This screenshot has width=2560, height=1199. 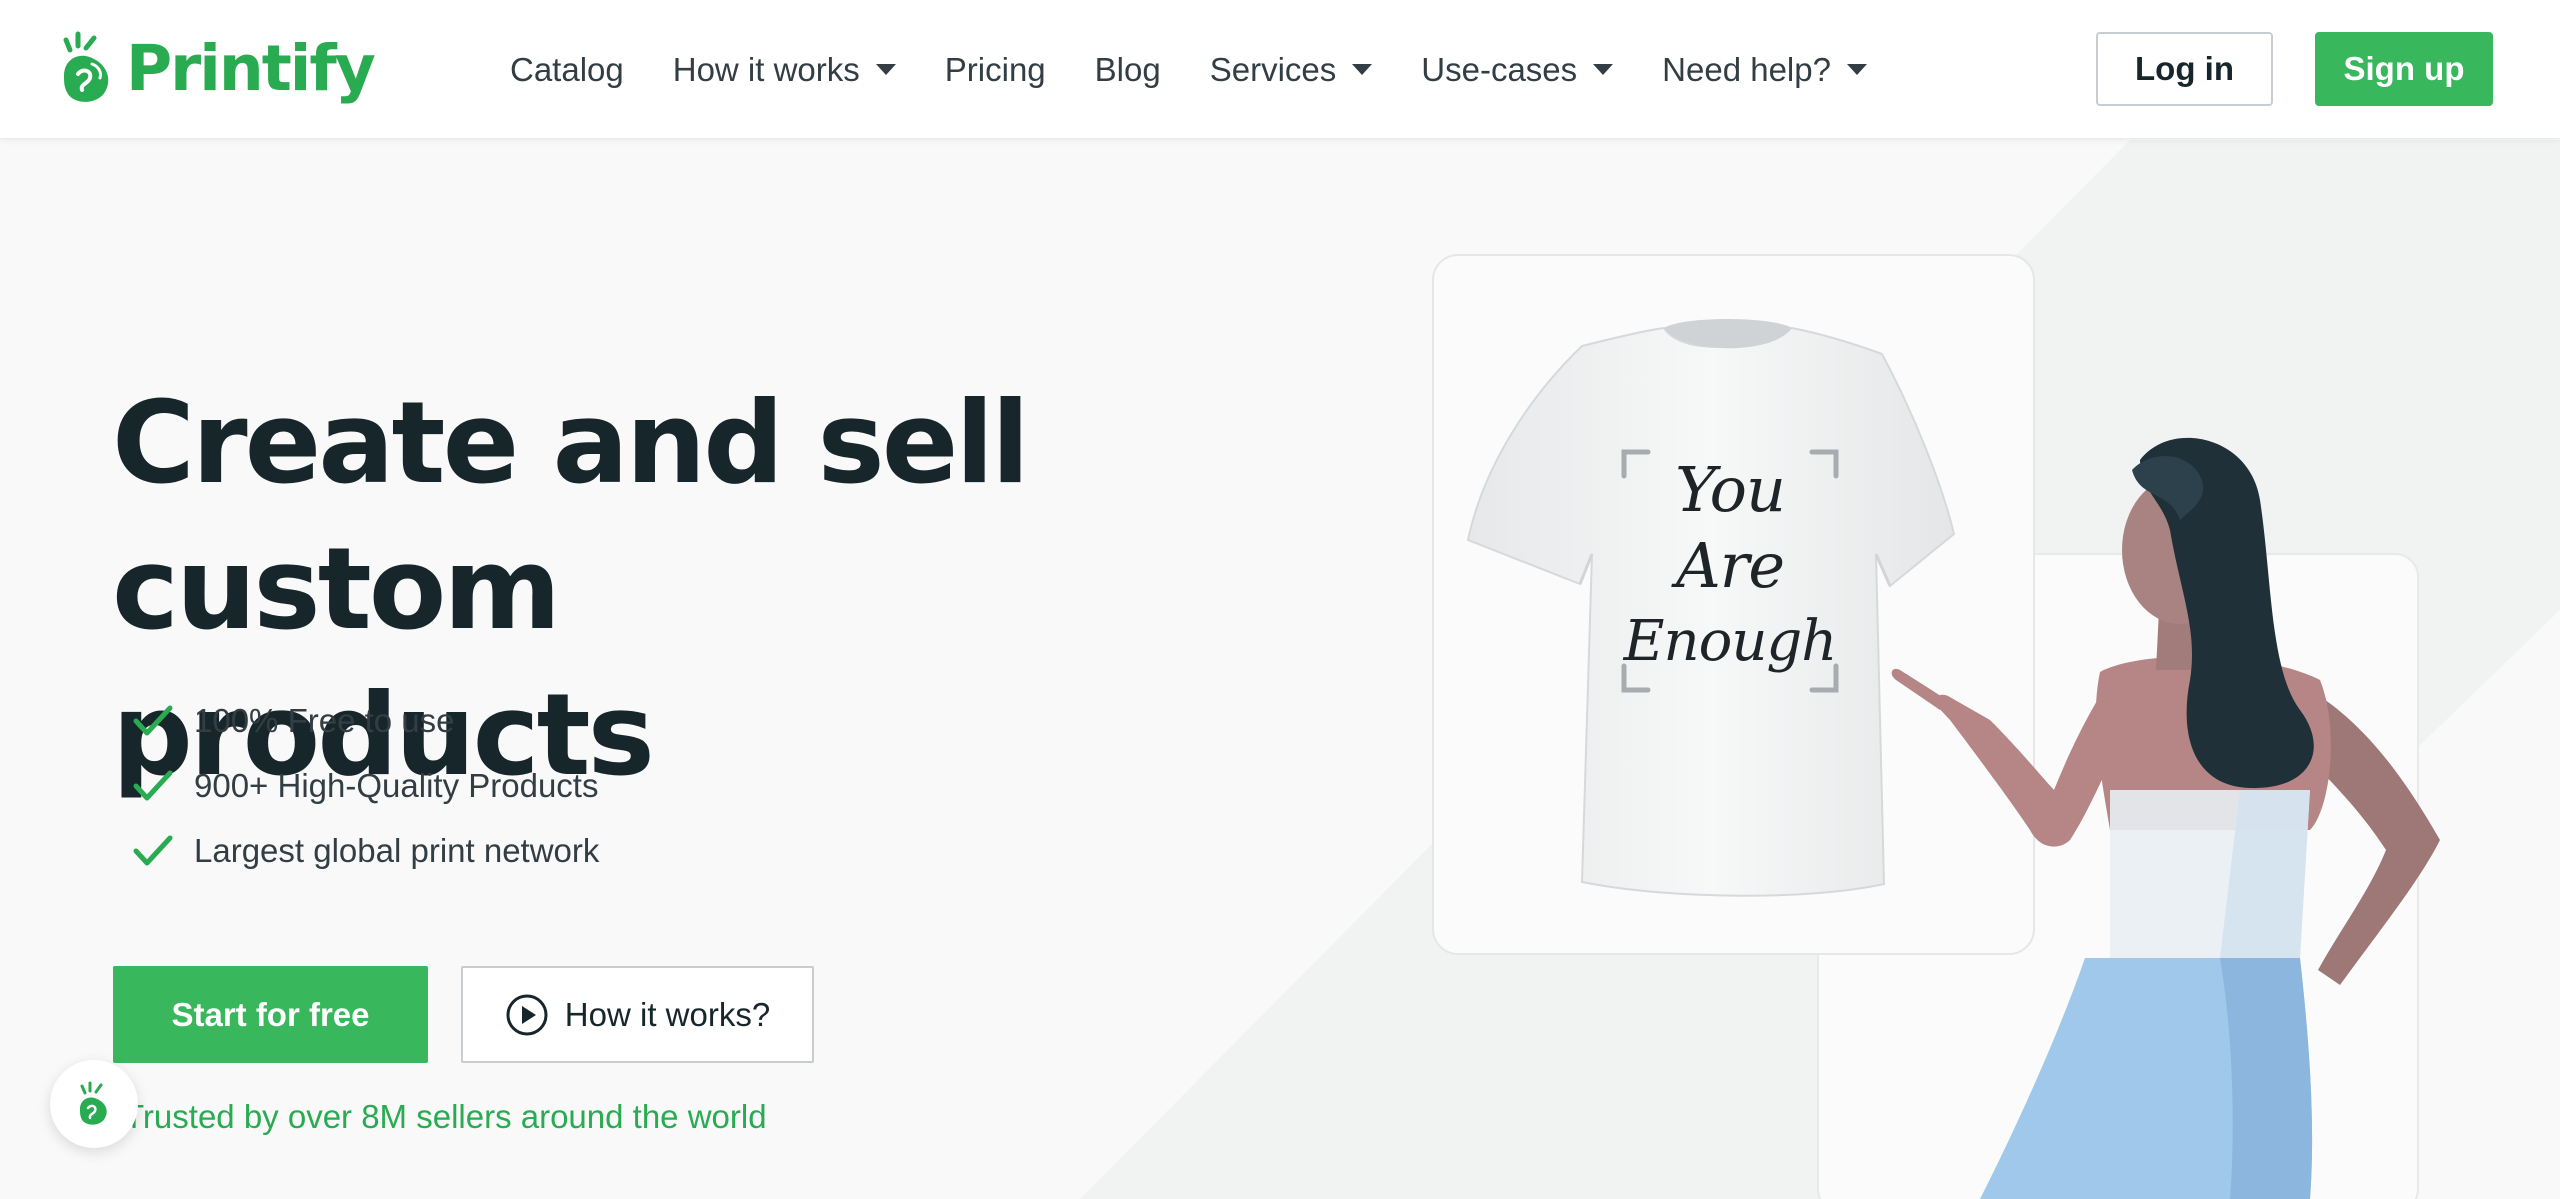 What do you see at coordinates (766, 69) in the screenshot?
I see `nav-item-label: How it works` at bounding box center [766, 69].